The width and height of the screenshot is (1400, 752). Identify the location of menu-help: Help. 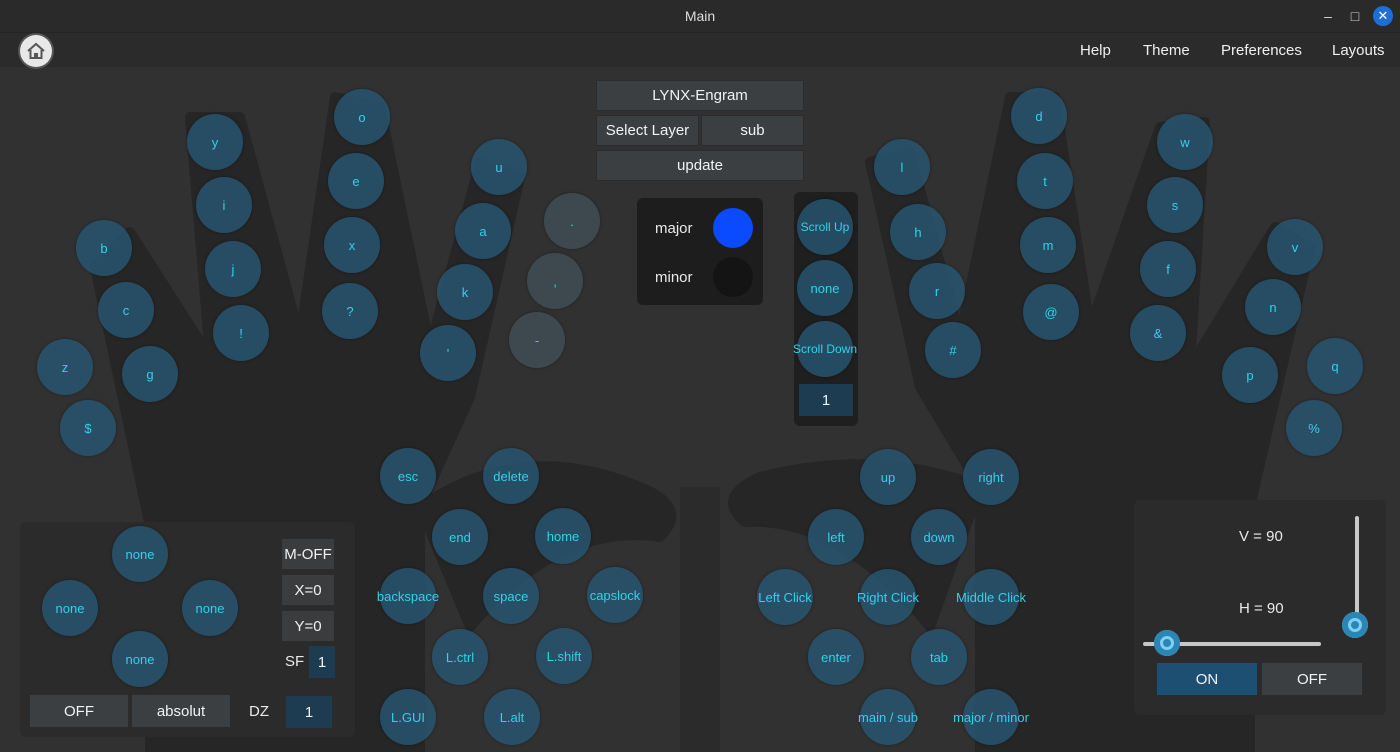
(1095, 50).